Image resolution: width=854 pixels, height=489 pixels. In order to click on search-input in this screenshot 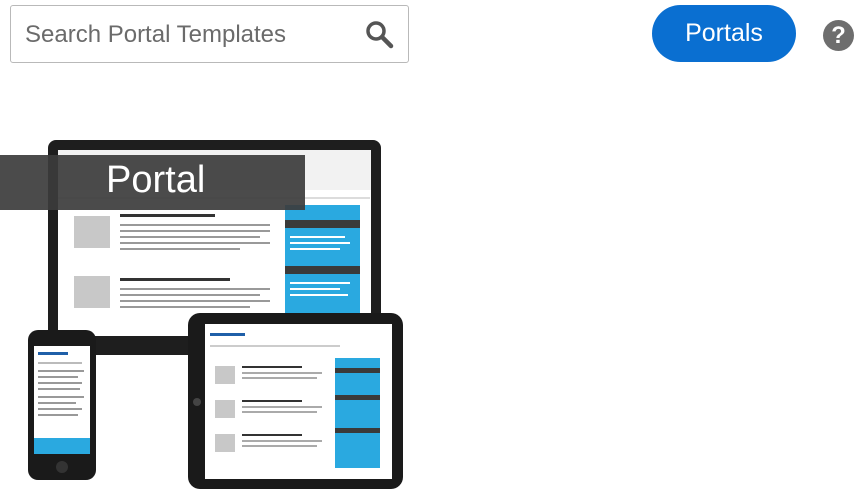, I will do `click(190, 35)`.